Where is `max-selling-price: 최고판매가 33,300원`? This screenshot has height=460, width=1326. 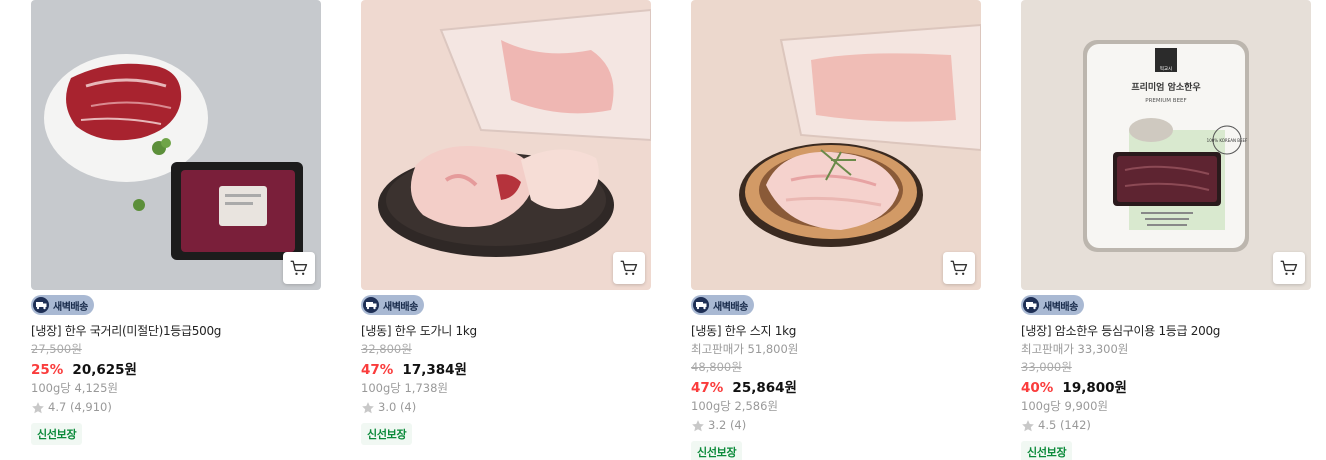
max-selling-price: 최고판매가 33,300원 is located at coordinates (1075, 349).